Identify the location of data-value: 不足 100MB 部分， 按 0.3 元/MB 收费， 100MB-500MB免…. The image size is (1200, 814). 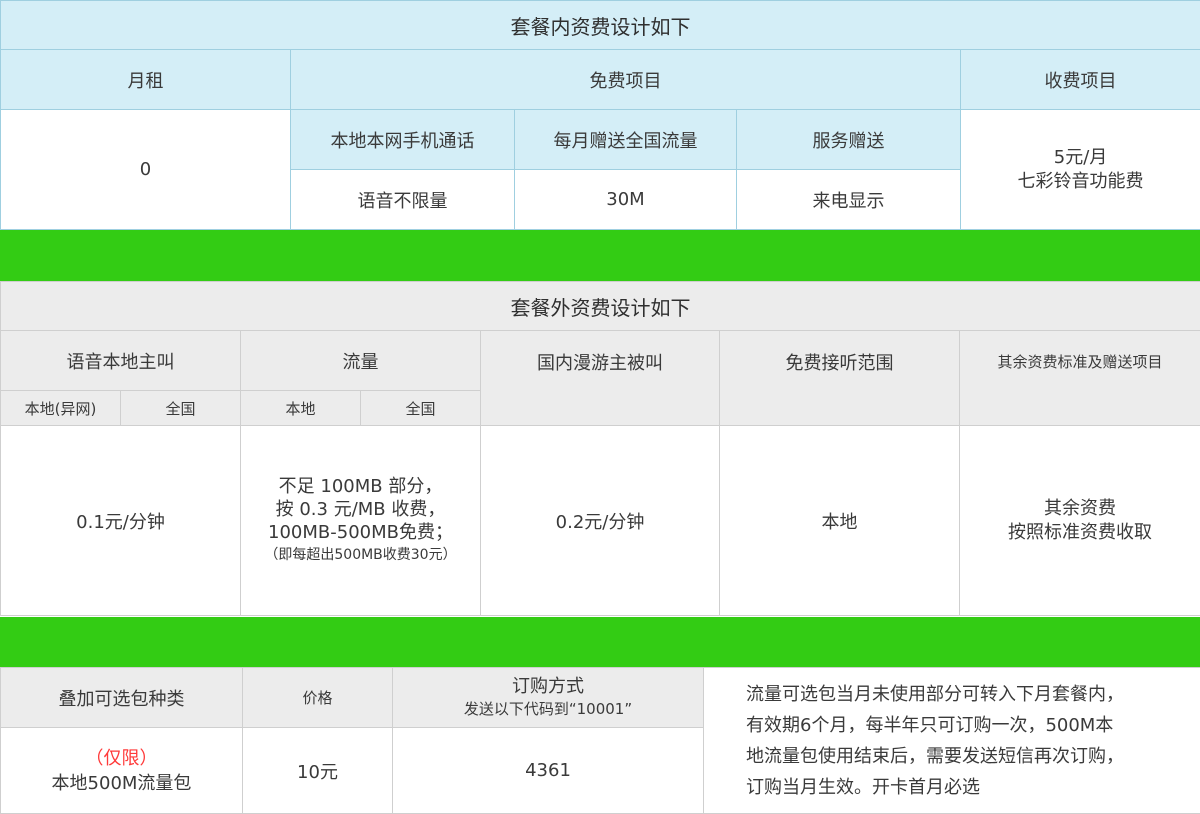
(360, 520).